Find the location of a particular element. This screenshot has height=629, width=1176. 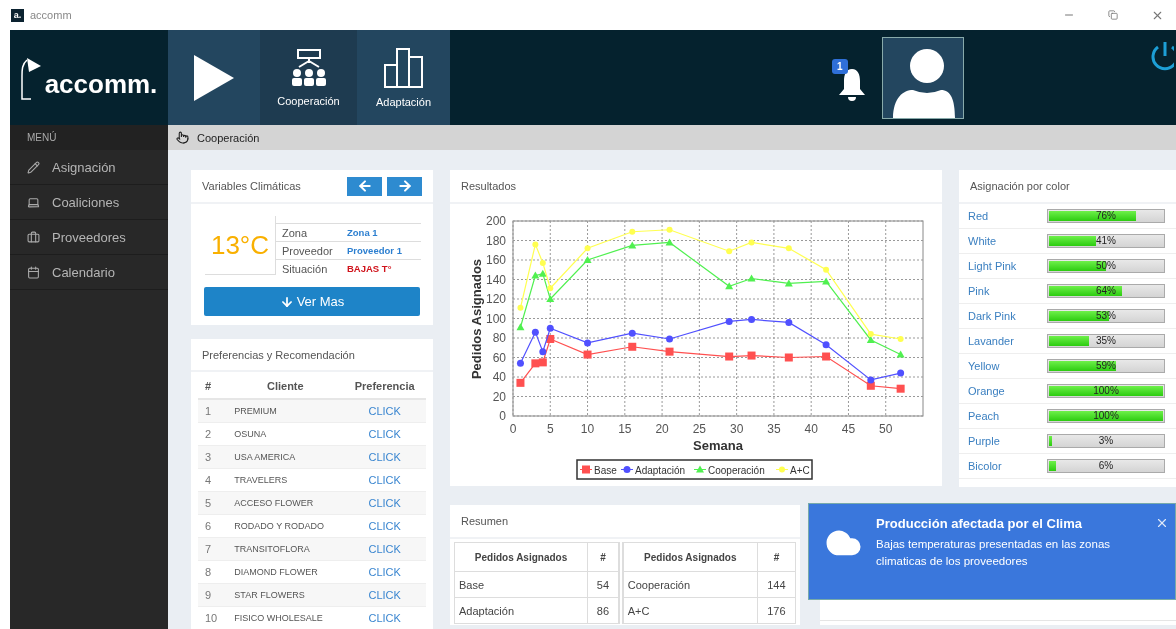

y-axis-title: Pedidos Asignados is located at coordinates (476, 319).